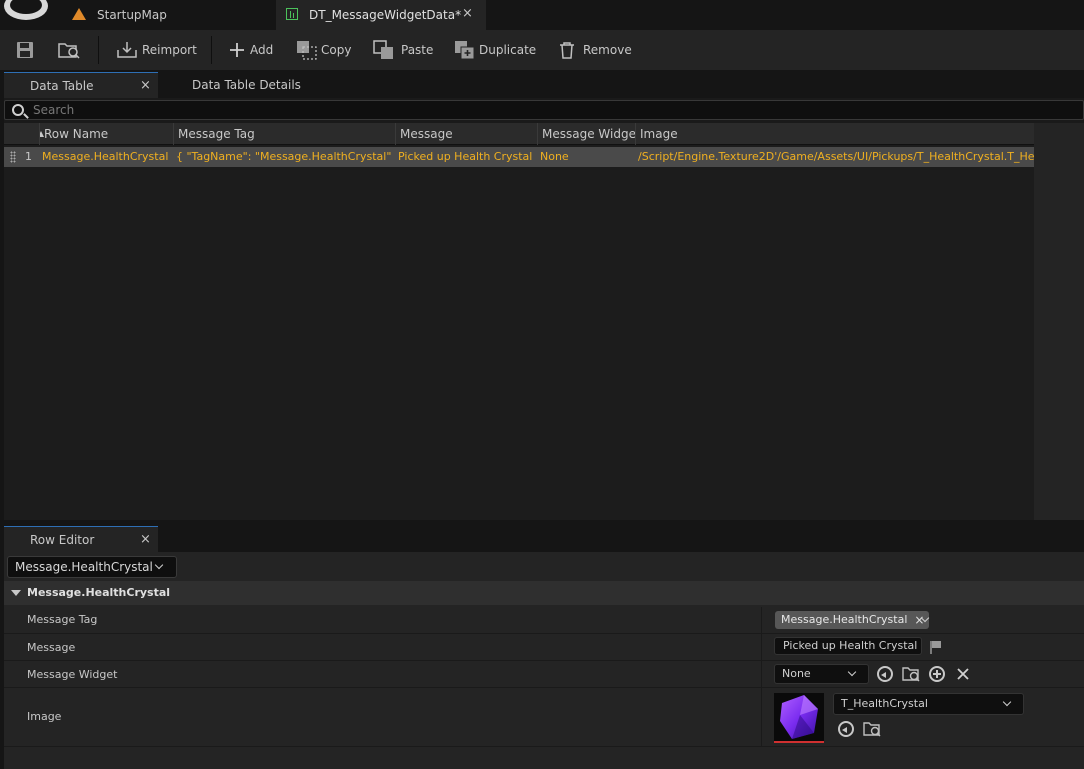  I want to click on reimport-icon, so click(127, 50).